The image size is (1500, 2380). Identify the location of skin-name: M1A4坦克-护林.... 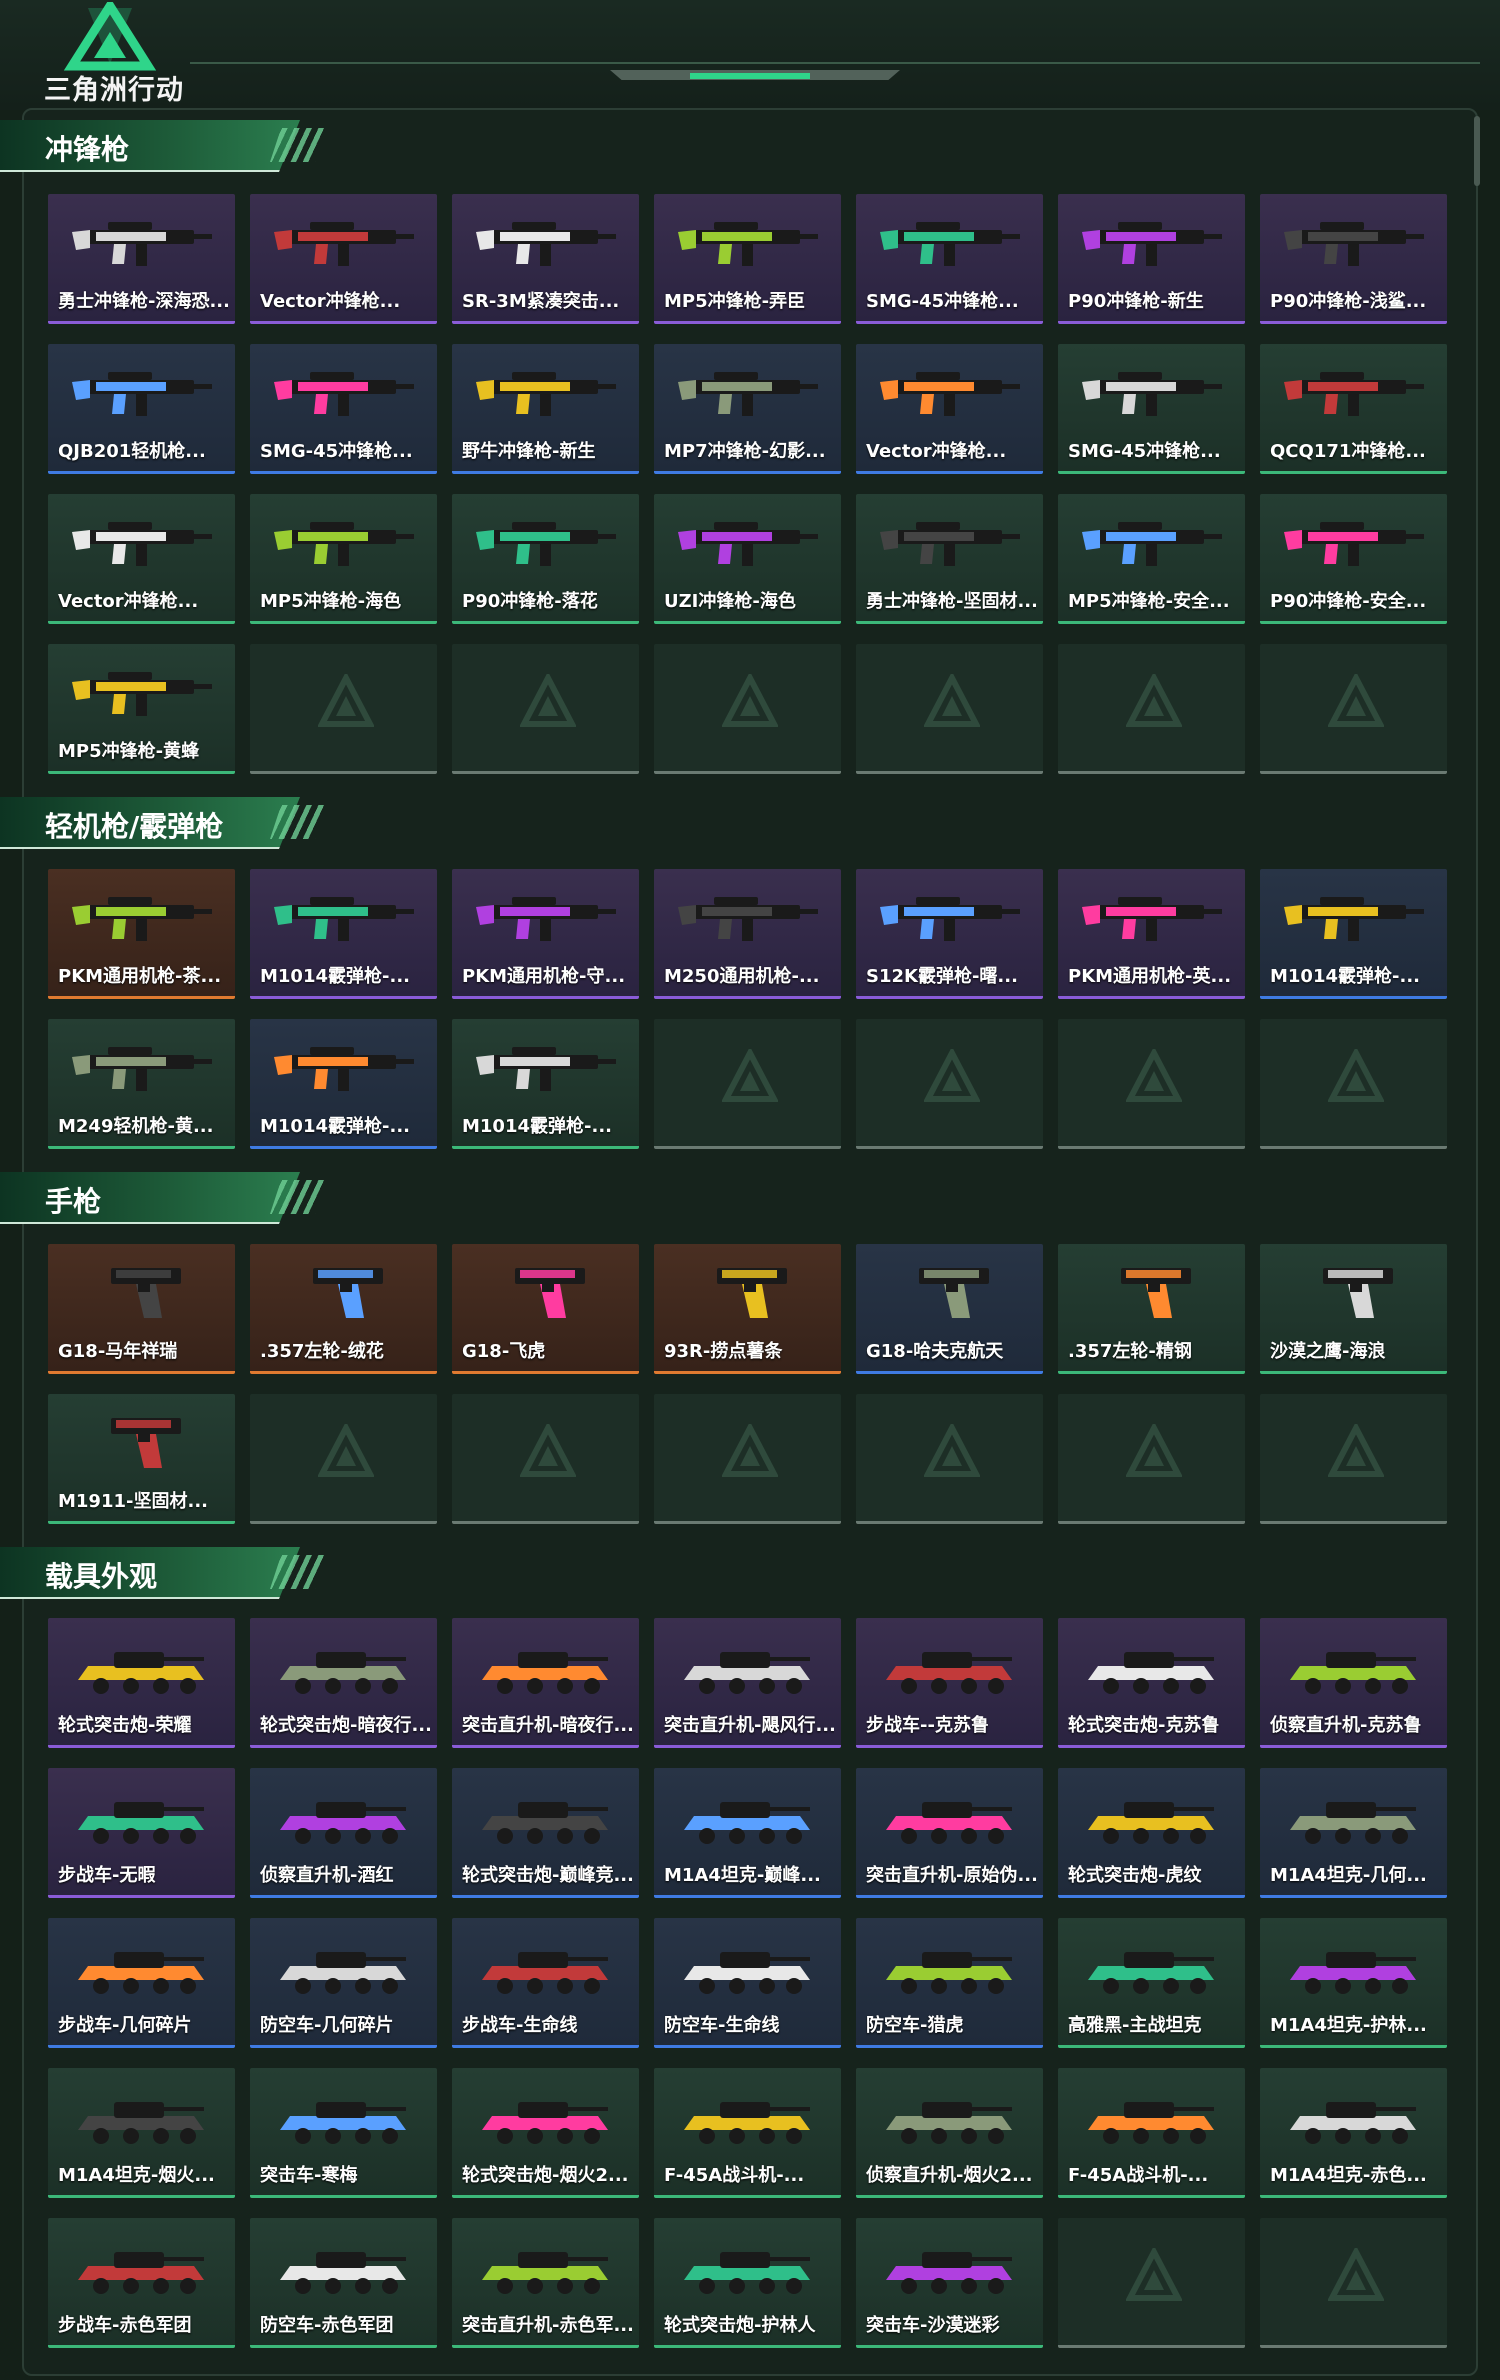
(1348, 2025).